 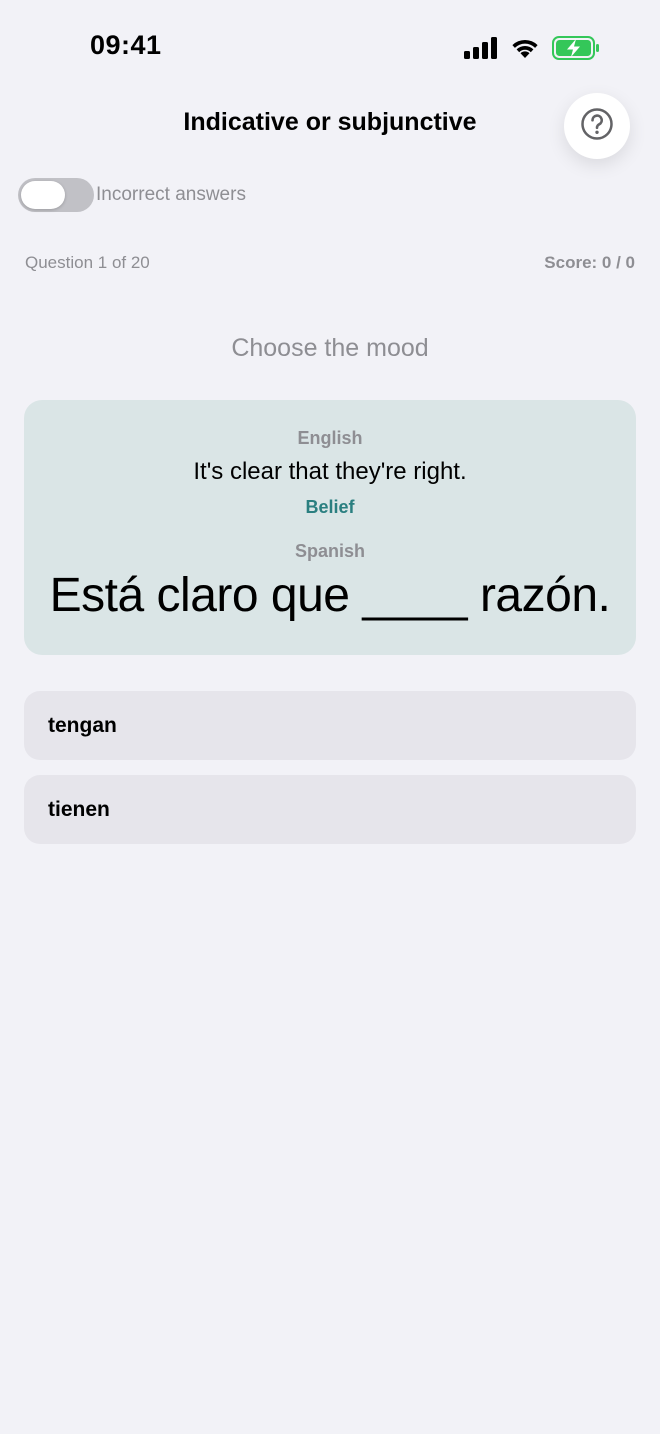 I want to click on question-mark-circle-icon, so click(x=597, y=126).